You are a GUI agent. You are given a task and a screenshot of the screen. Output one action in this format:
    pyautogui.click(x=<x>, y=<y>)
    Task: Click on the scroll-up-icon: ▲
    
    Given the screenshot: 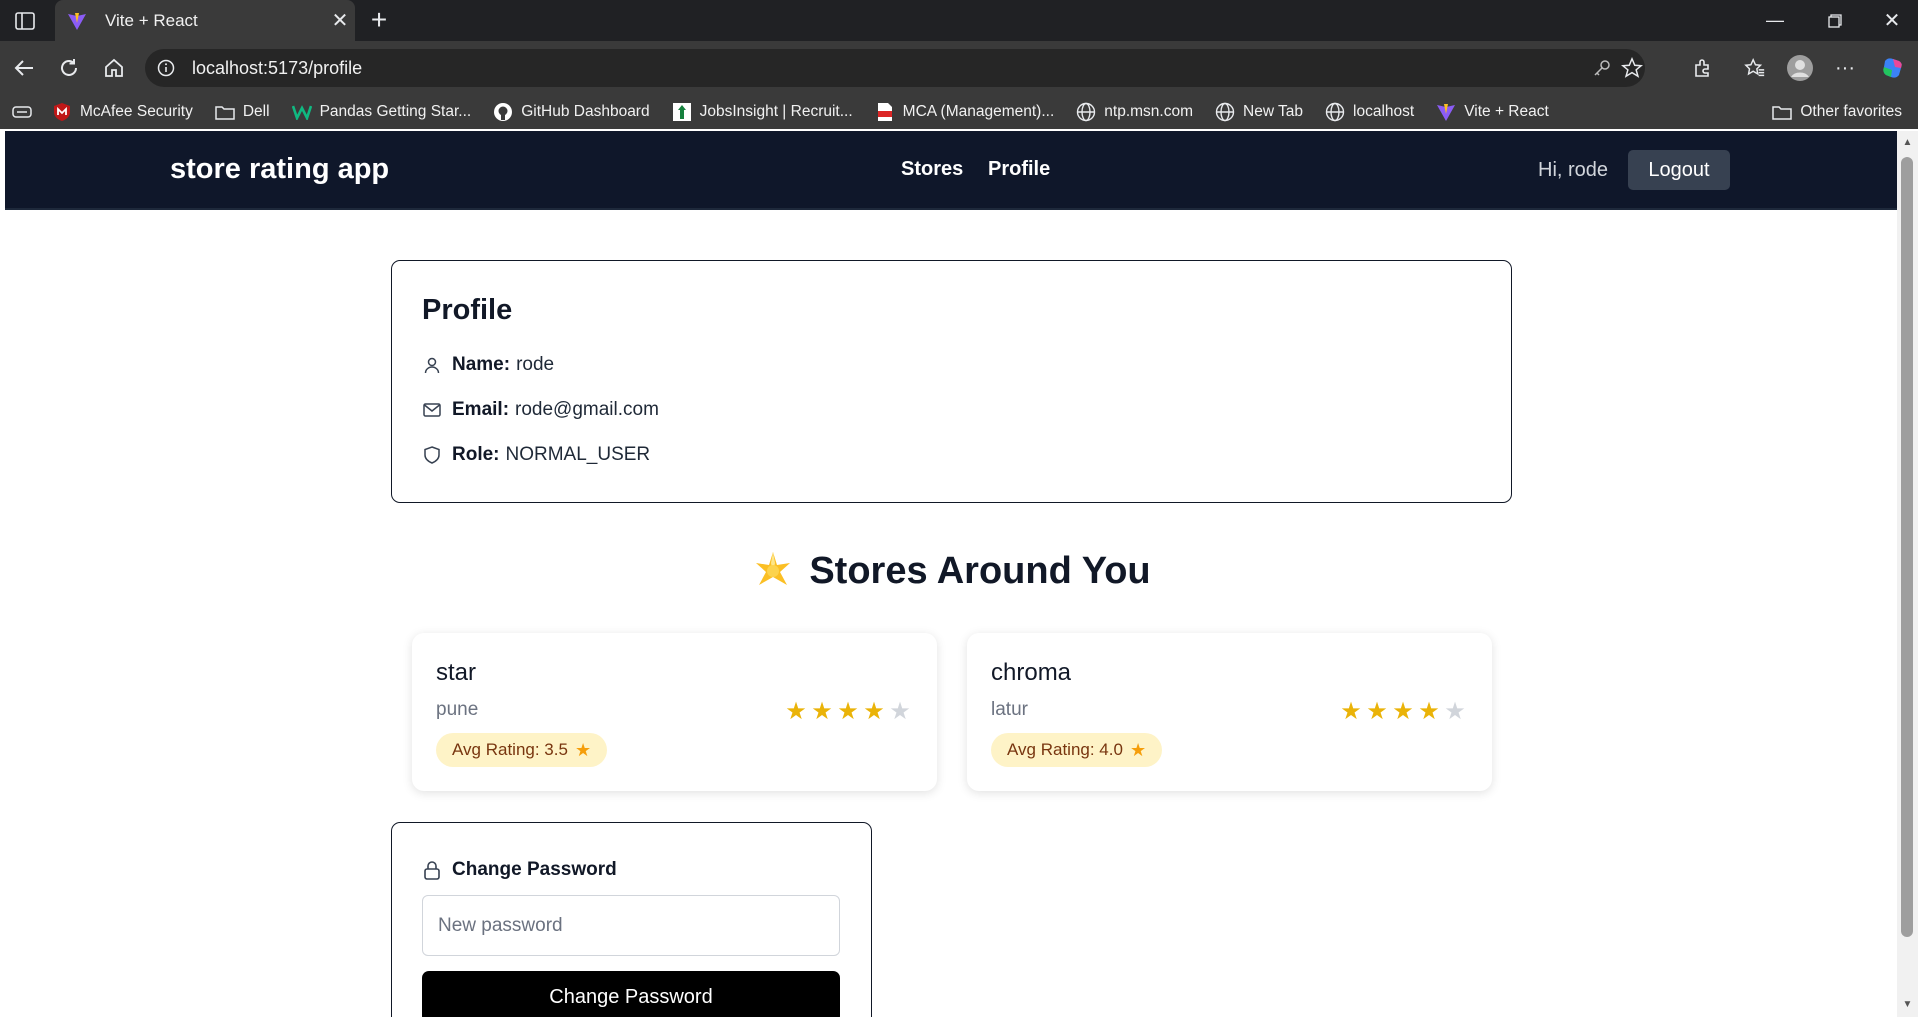 What is the action you would take?
    pyautogui.click(x=1907, y=143)
    